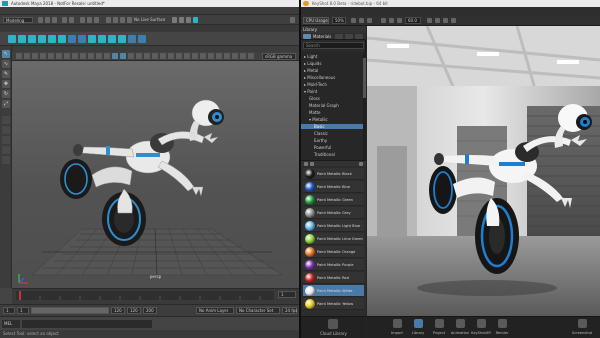 Image resolution: width=600 pixels, height=338 pixels. Describe the element at coordinates (40, 20) in the screenshot. I see `new-scene-icon` at that location.